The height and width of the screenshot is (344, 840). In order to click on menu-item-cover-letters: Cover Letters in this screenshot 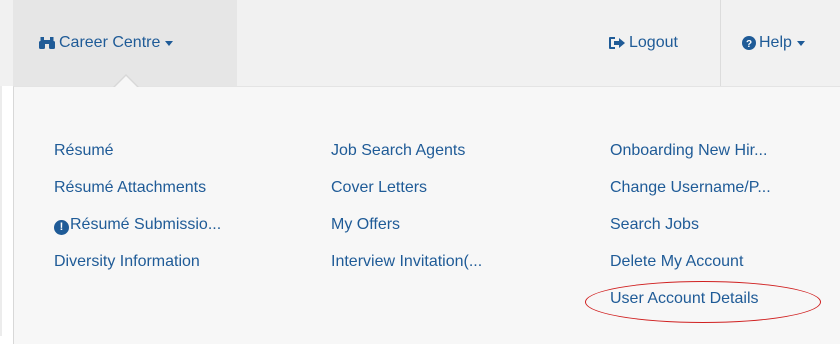, I will do `click(406, 194)`.